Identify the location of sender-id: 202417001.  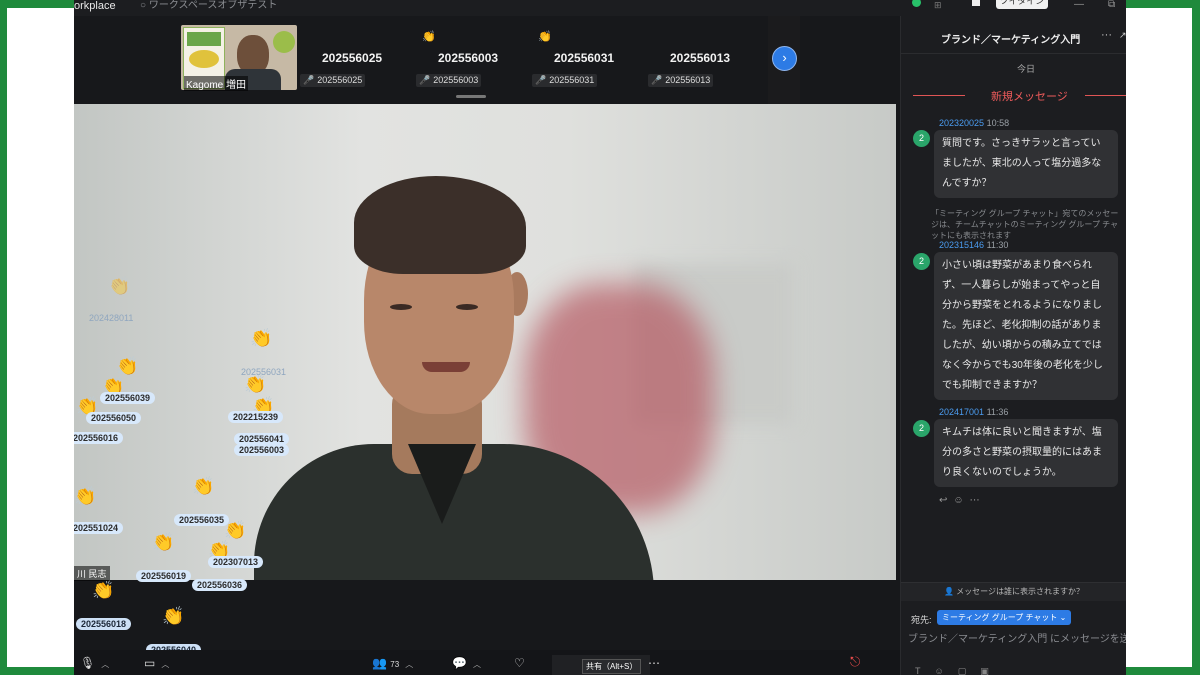
(961, 412).